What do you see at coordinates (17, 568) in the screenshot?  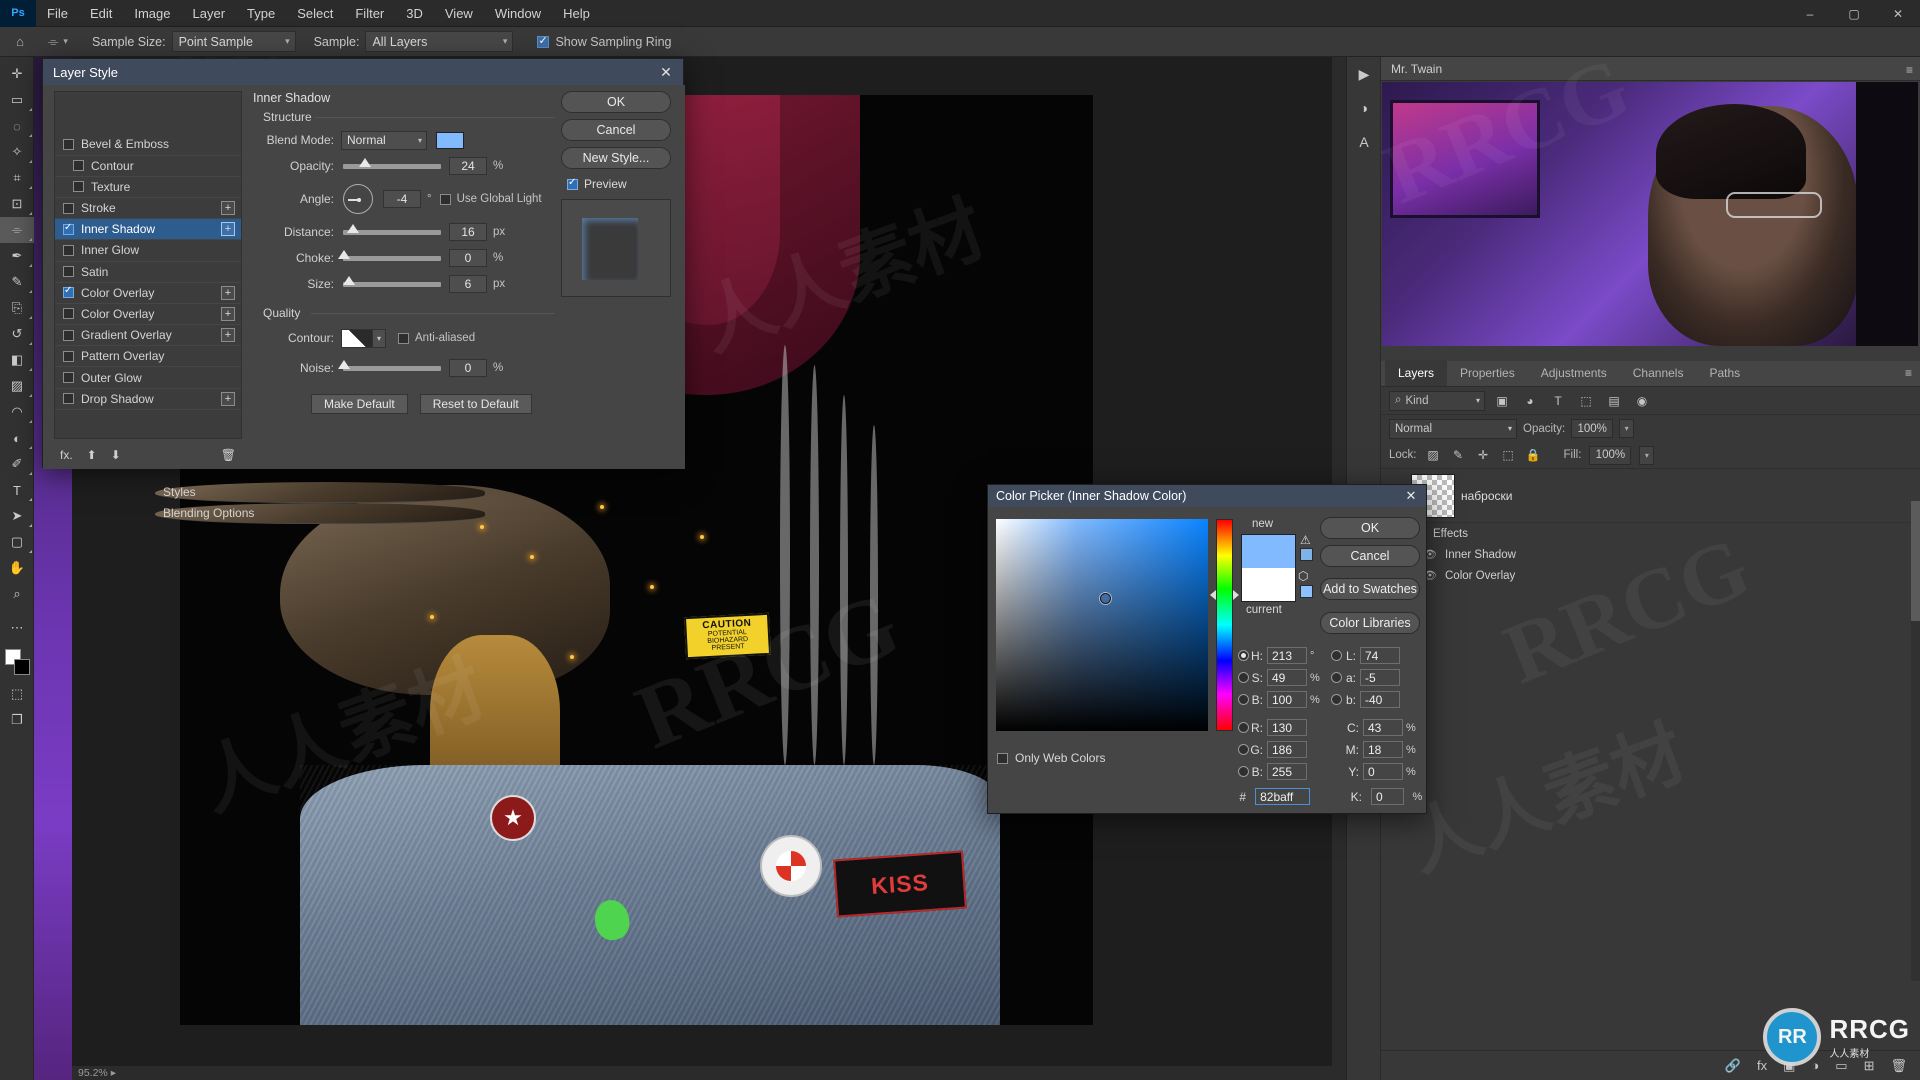 I see `tool-hand: ✋` at bounding box center [17, 568].